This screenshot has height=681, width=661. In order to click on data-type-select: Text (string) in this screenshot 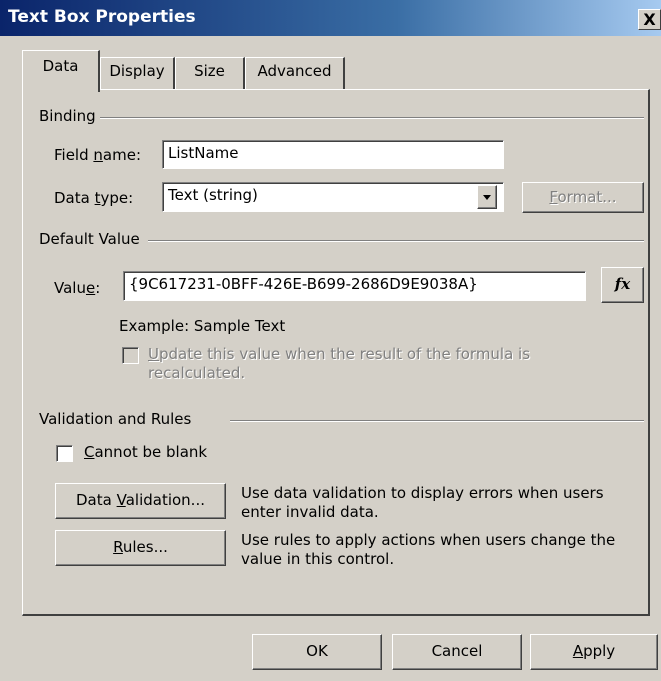, I will do `click(333, 197)`.